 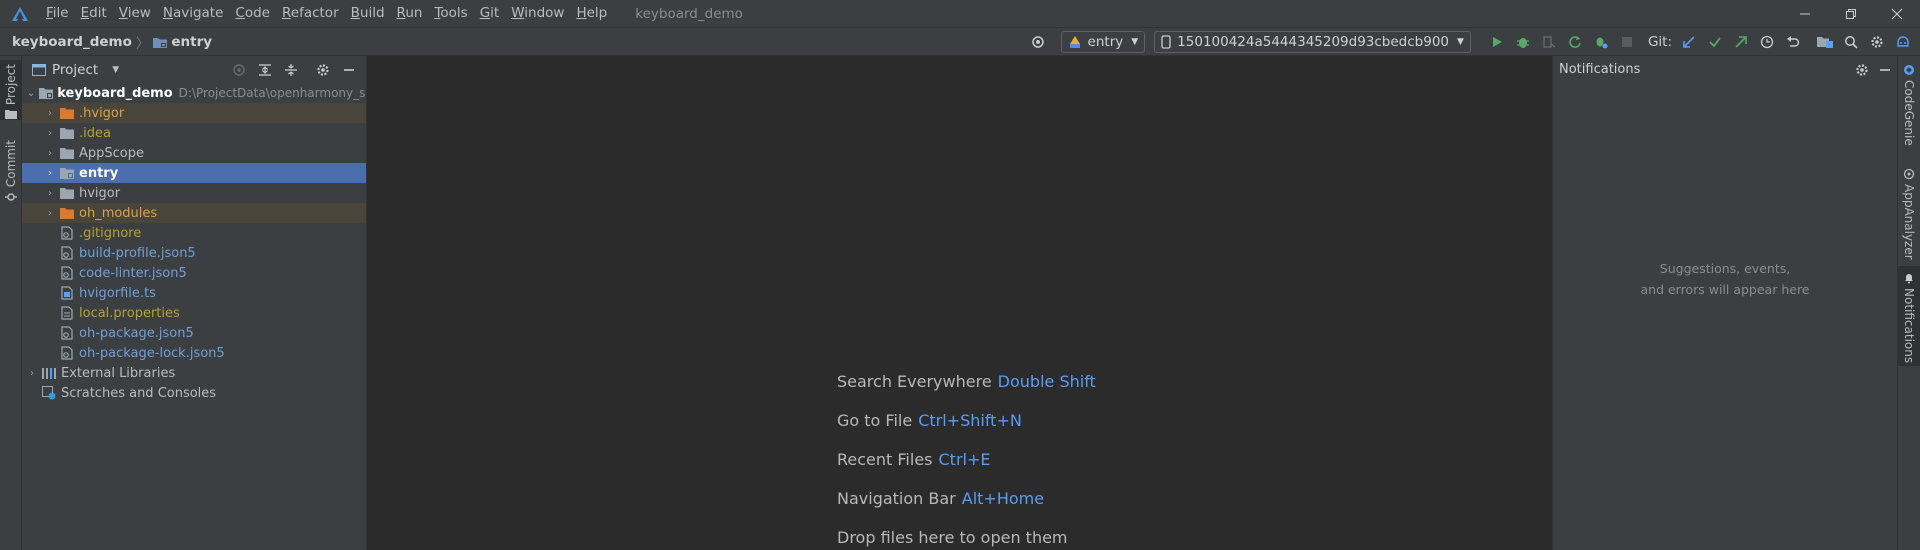 I want to click on project-folder-icon, so click(x=46, y=93).